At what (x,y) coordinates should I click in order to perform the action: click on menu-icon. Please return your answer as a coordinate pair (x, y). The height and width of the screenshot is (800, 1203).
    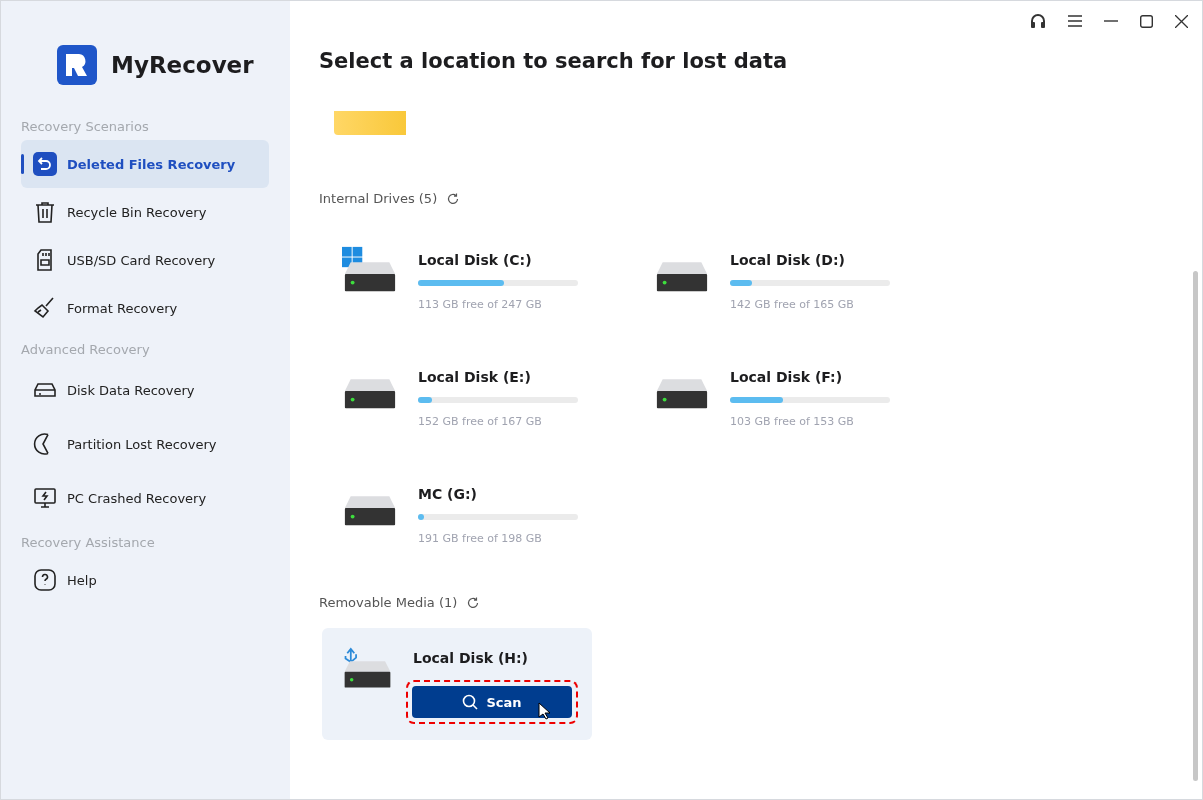
    Looking at the image, I should click on (1075, 21).